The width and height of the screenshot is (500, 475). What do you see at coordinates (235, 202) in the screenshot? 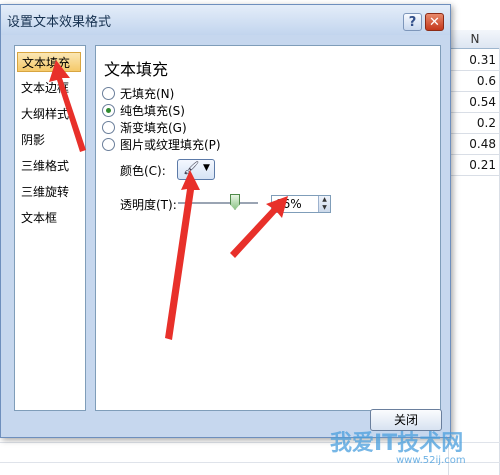
I see `transparency-slider-thumb` at bounding box center [235, 202].